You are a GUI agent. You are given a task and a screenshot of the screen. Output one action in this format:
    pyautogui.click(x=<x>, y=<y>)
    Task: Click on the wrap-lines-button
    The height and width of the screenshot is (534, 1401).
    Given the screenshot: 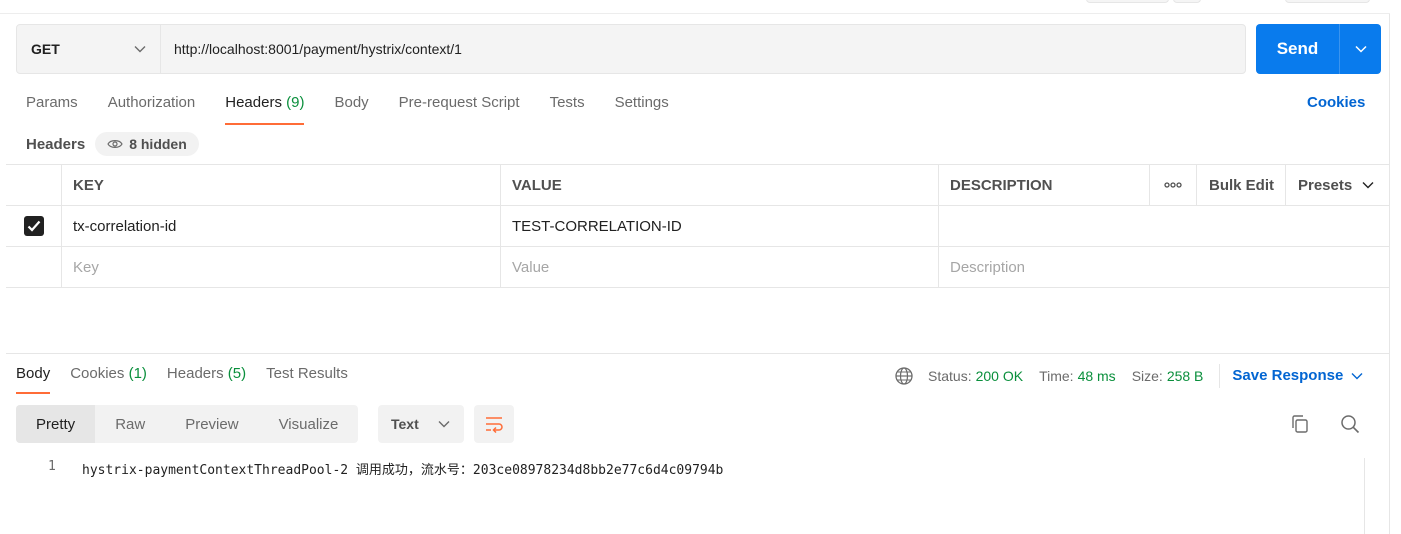 What is the action you would take?
    pyautogui.click(x=494, y=424)
    